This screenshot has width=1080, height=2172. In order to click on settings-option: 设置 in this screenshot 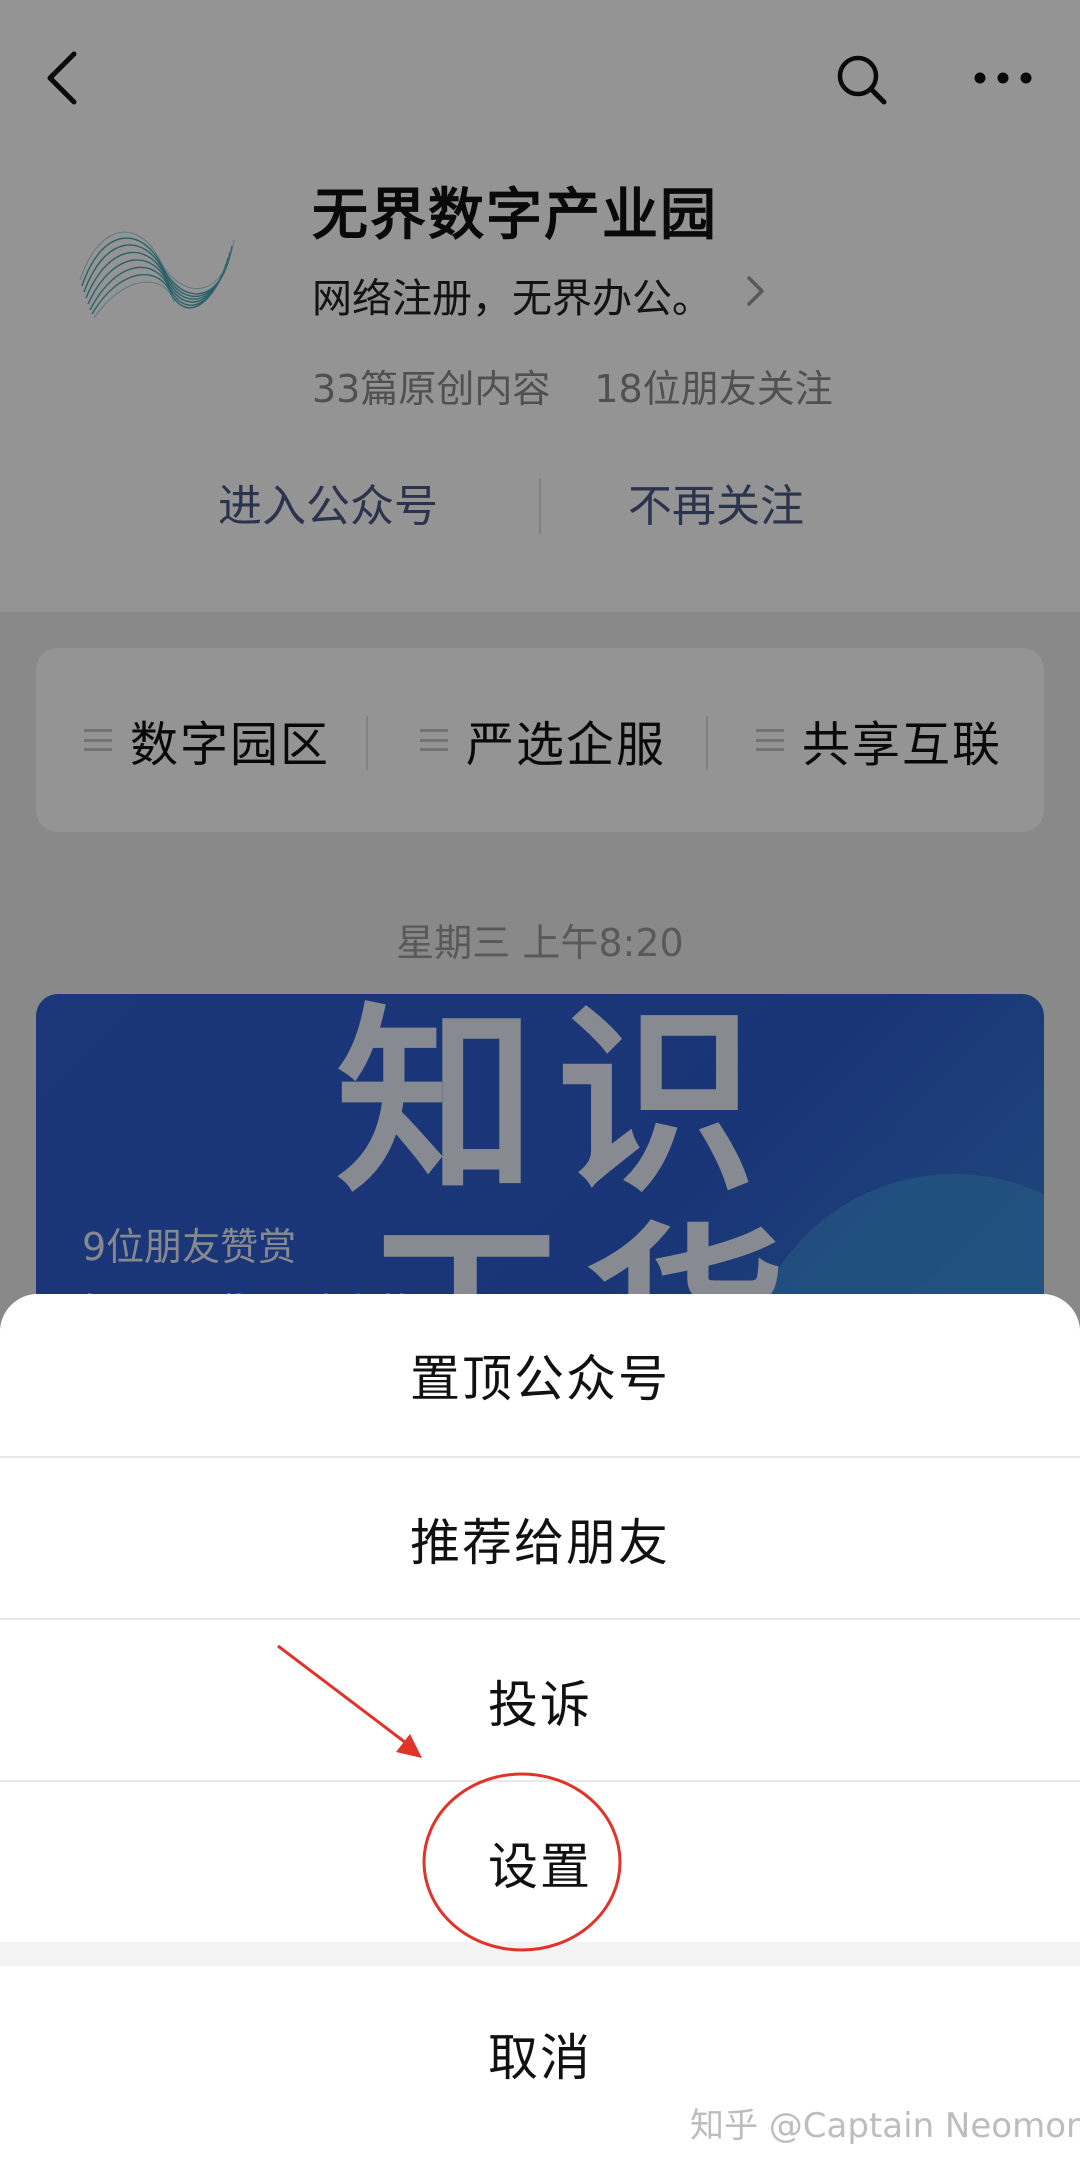, I will do `click(540, 1863)`.